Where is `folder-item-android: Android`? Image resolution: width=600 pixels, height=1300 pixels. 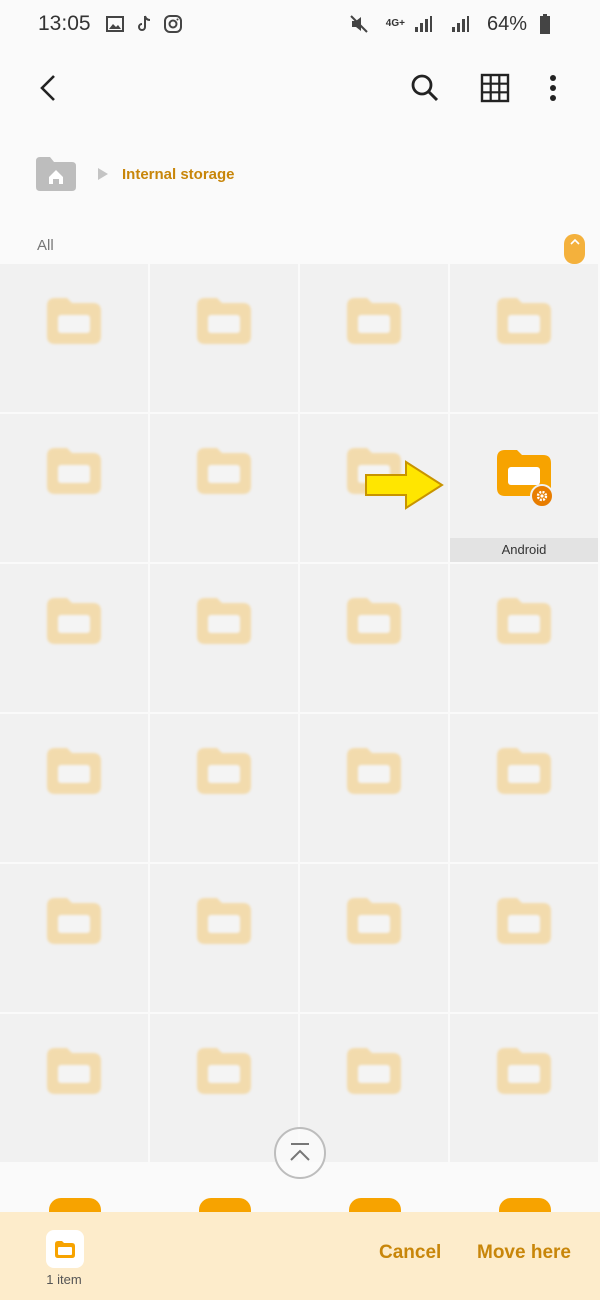
folder-item-android: Android is located at coordinates (525, 489).